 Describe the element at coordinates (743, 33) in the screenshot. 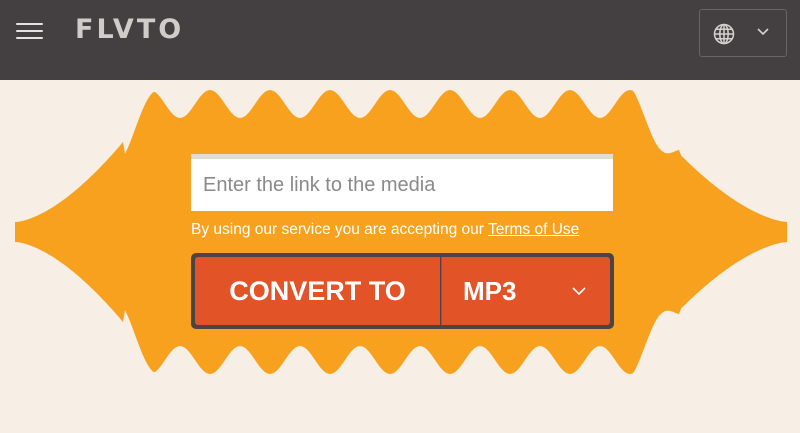

I see `language-select-button` at that location.